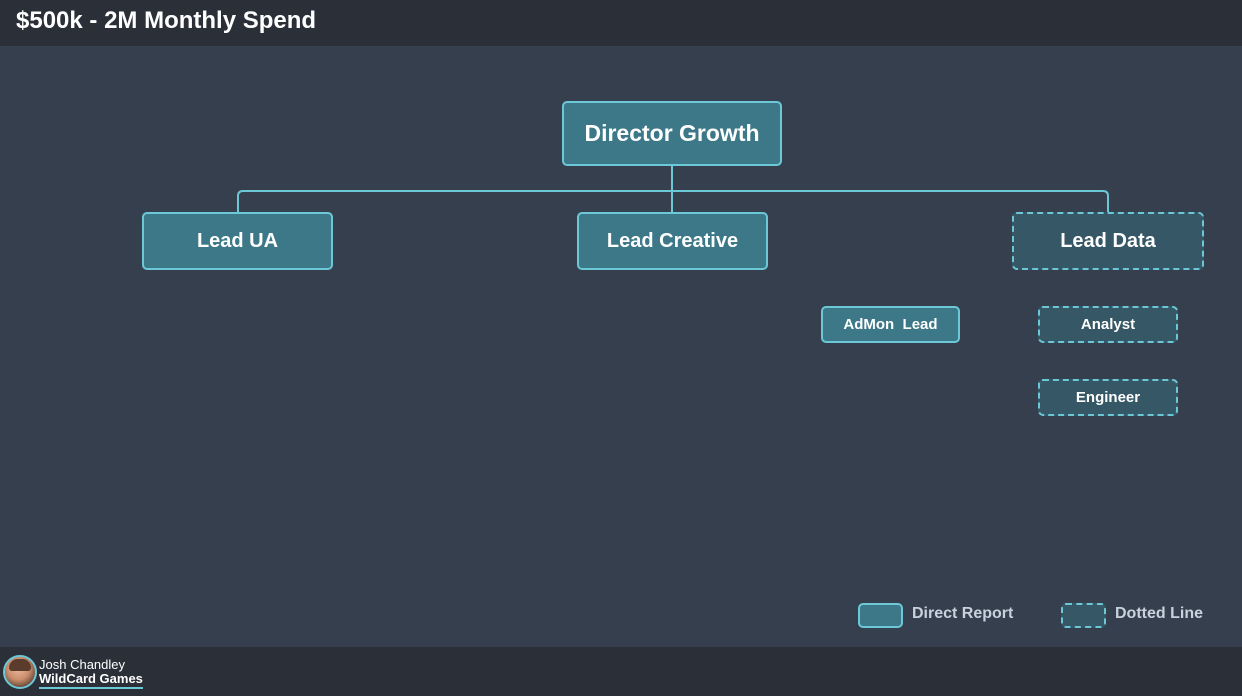 The image size is (1242, 696). I want to click on node-engineer-label: Engineer, so click(1108, 397).